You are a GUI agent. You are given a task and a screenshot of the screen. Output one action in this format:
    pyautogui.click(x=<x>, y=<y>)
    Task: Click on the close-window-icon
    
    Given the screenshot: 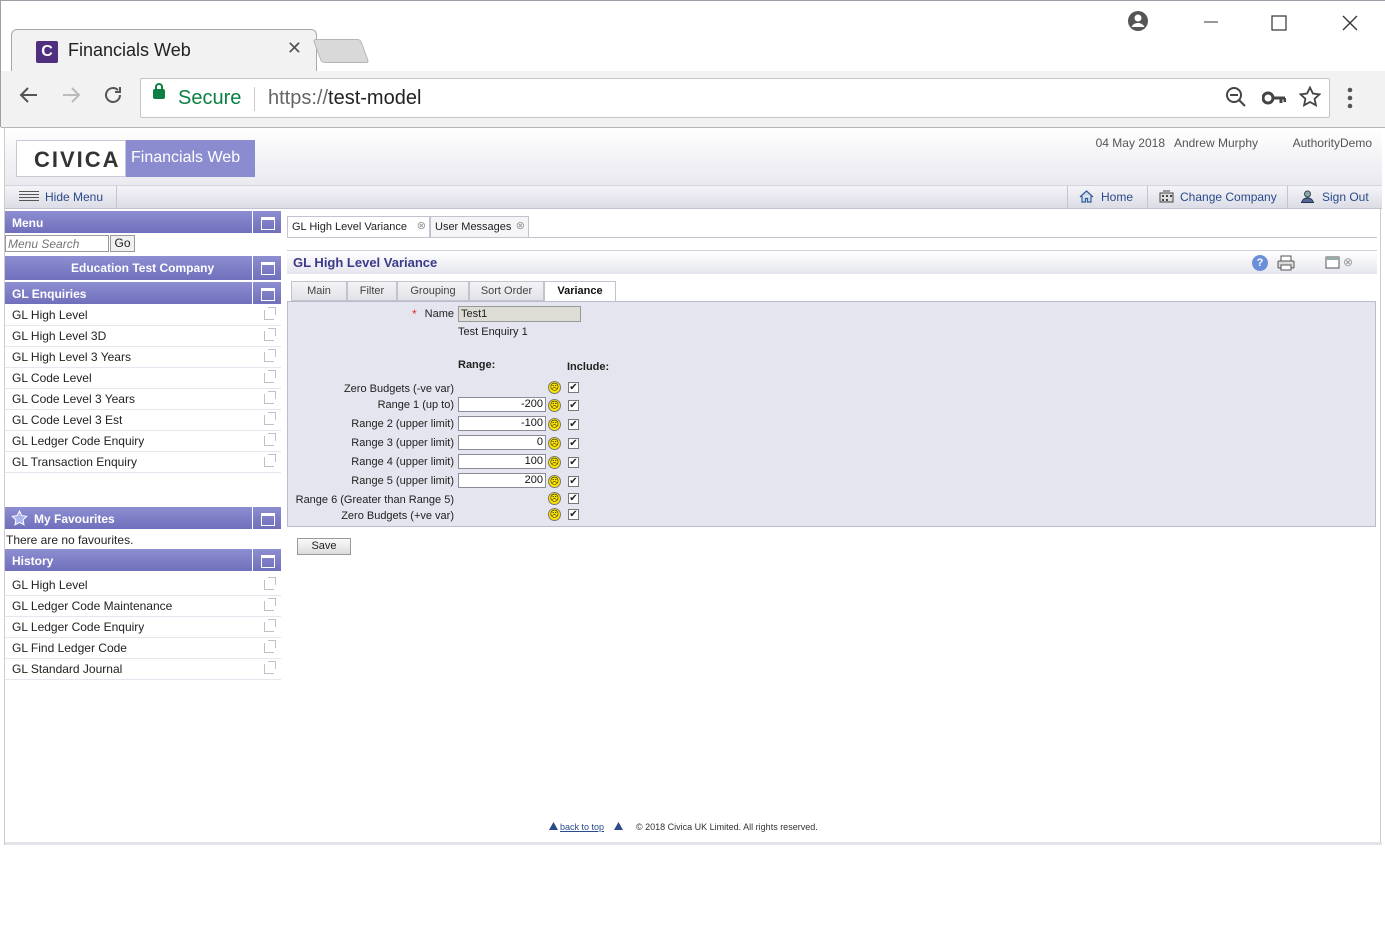 What is the action you would take?
    pyautogui.click(x=1350, y=25)
    